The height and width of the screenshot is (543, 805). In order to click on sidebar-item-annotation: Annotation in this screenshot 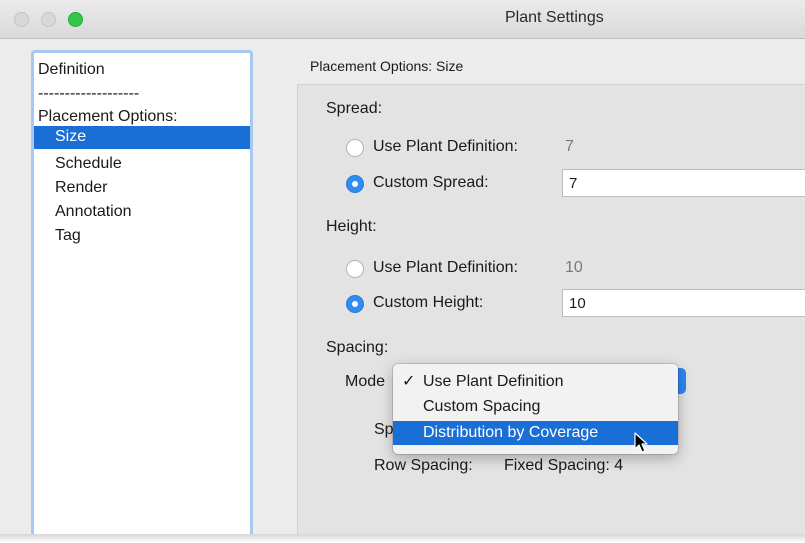, I will do `click(93, 212)`.